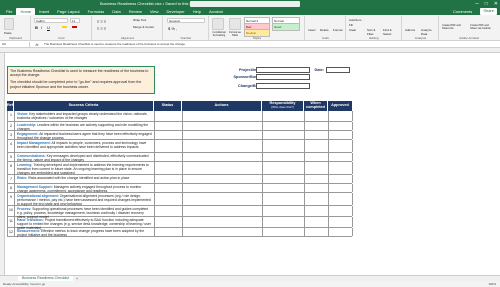 This screenshot has height=287, width=500. What do you see at coordinates (355, 20) in the screenshot?
I see `autosum-button: AutoSum` at bounding box center [355, 20].